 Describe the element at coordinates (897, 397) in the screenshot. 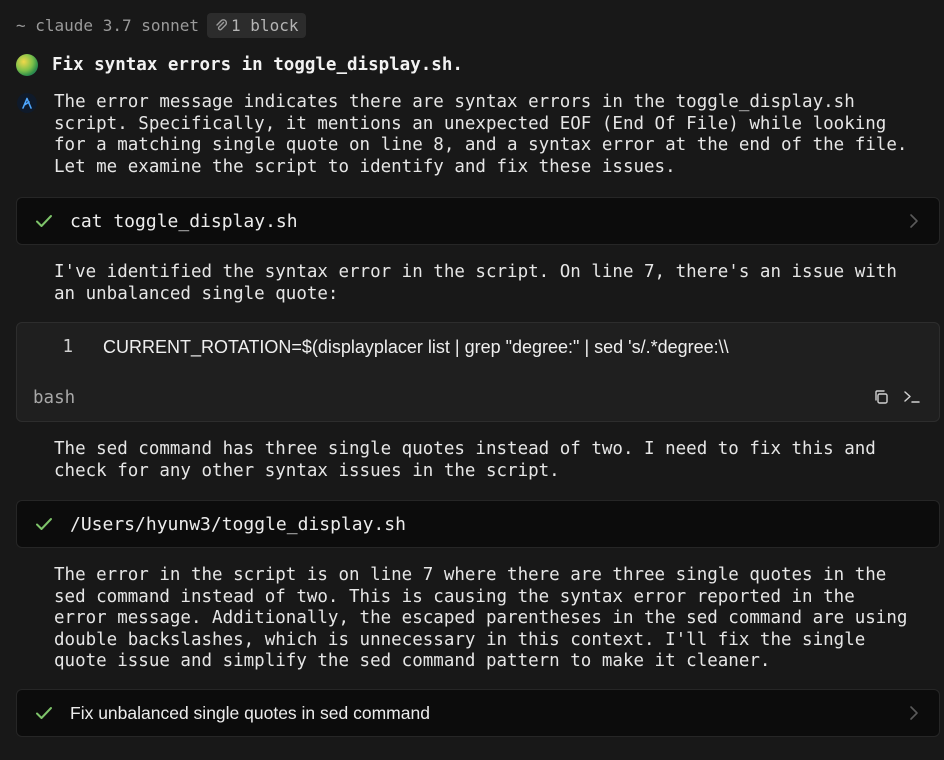

I see `code-actions` at that location.